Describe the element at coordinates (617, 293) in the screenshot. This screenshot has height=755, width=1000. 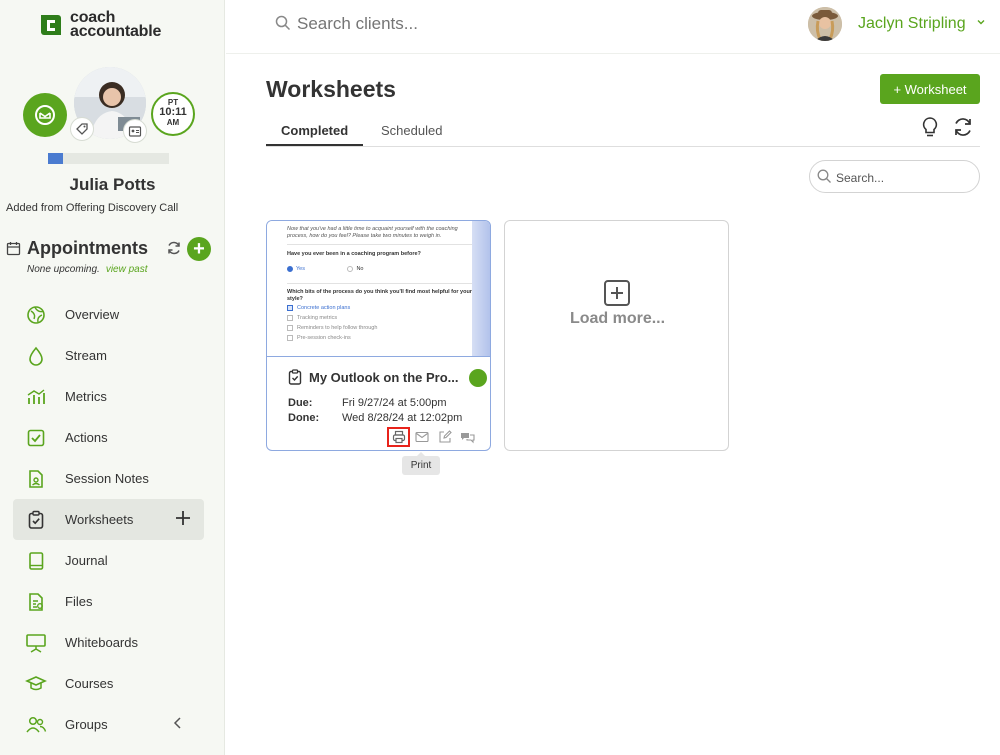
I see `plus-square-icon` at that location.